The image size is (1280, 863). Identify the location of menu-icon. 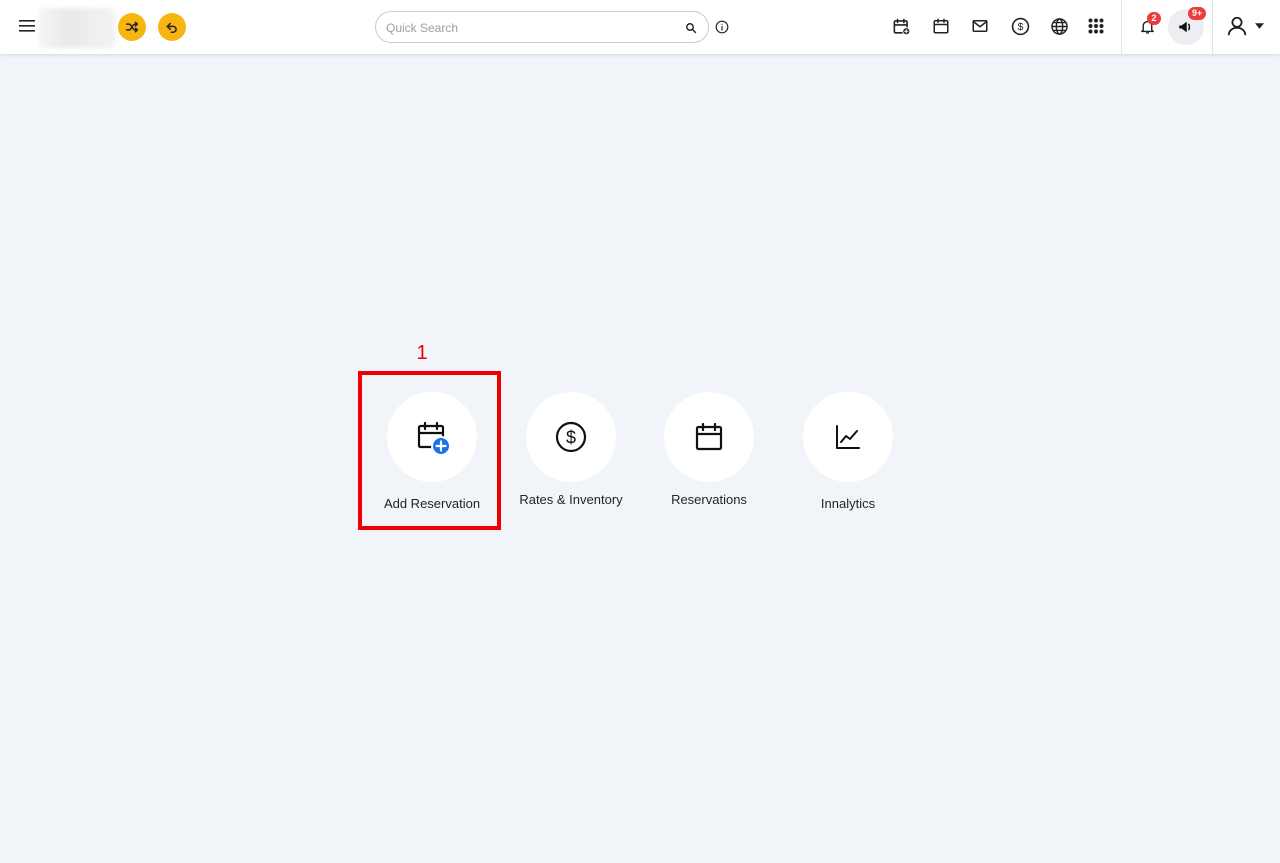
(28, 26).